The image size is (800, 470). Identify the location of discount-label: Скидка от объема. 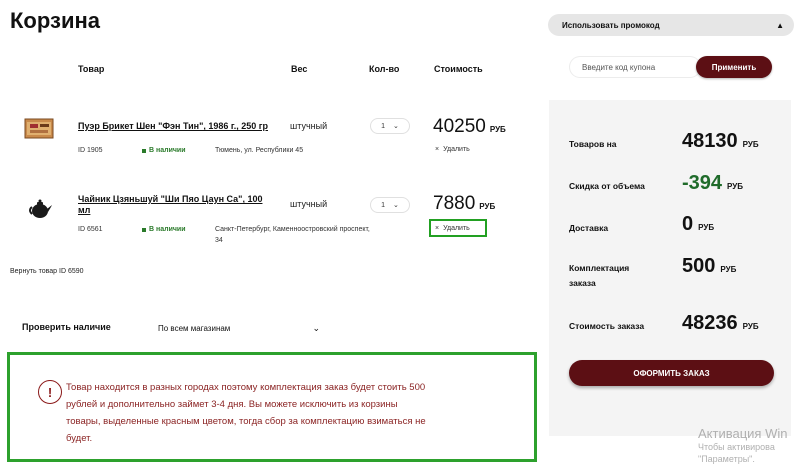
(607, 186).